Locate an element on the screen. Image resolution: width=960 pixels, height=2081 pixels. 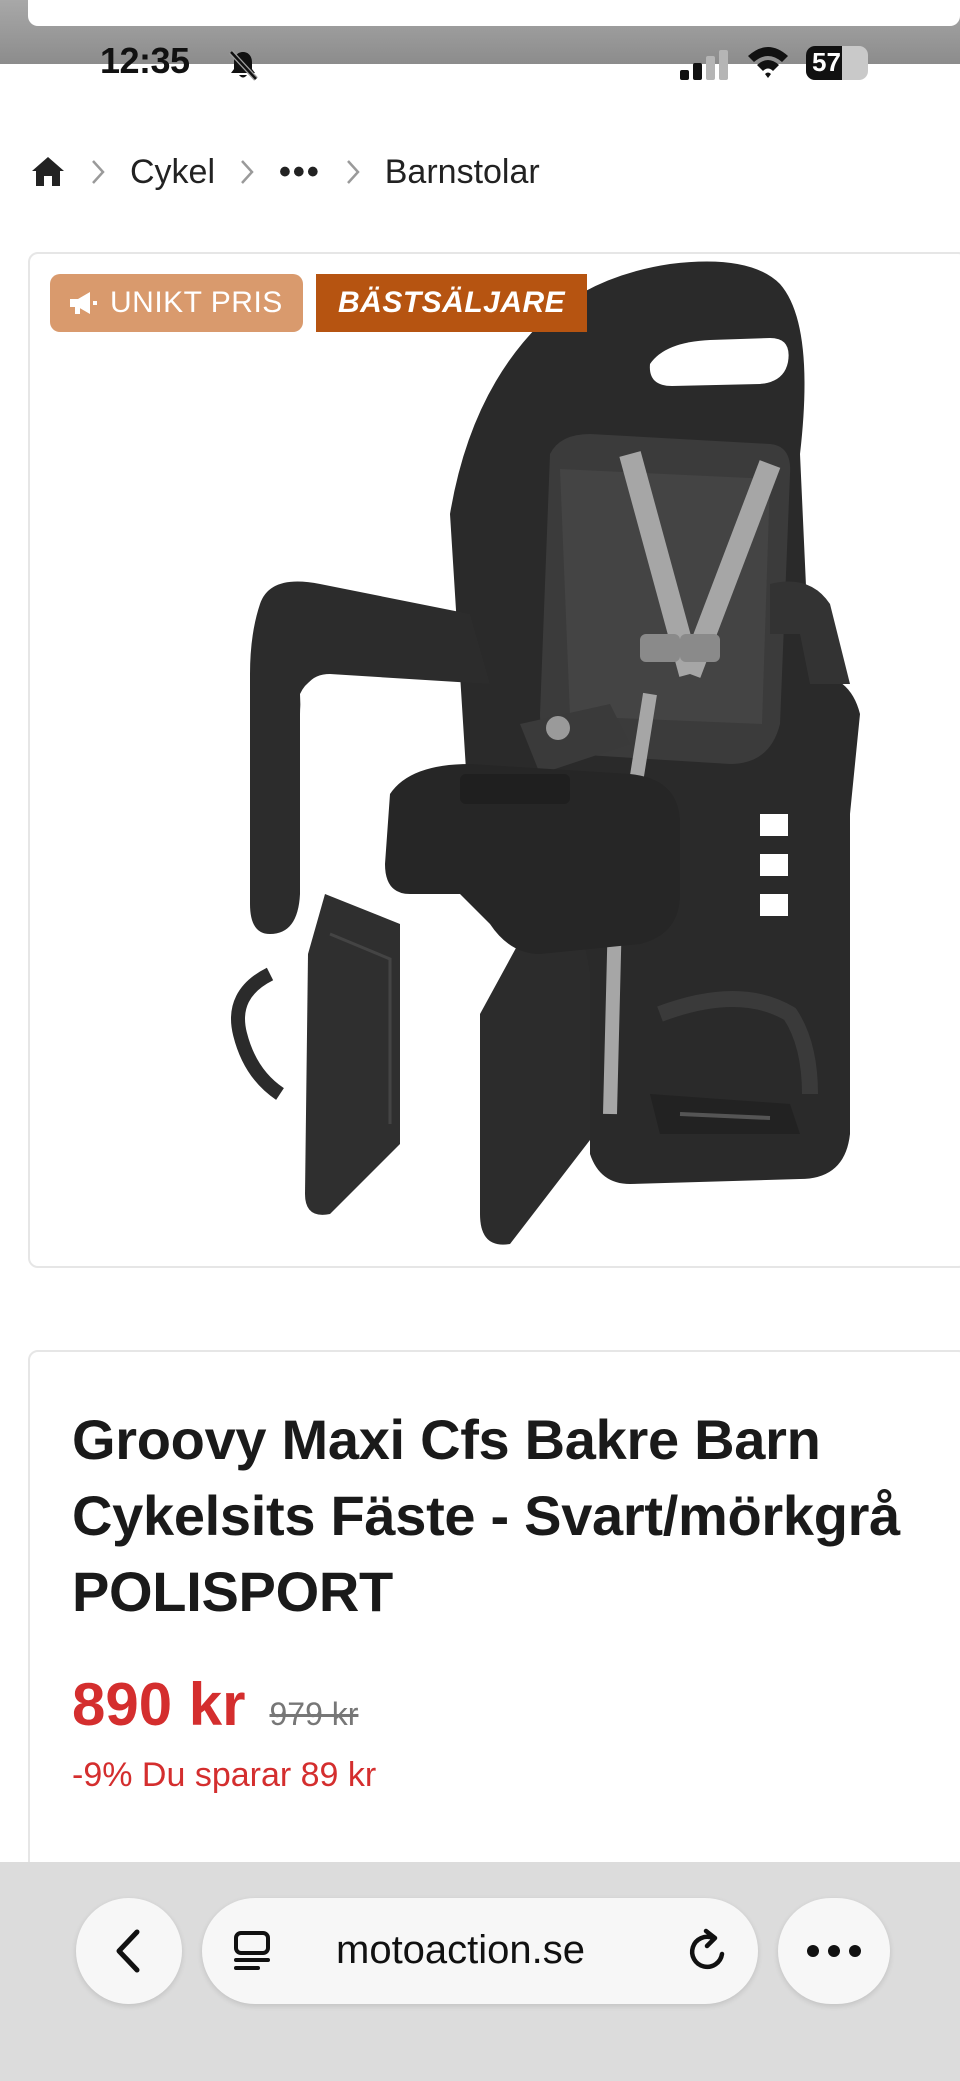
breadcrumb-ellipsis: ••• is located at coordinates (300, 172).